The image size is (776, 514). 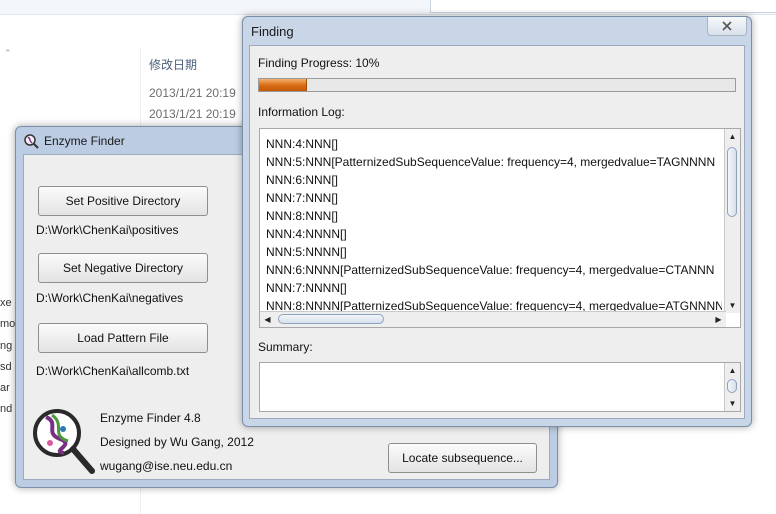 What do you see at coordinates (150, 418) in the screenshot?
I see `about-app-name: Enzyme Finder 4.8` at bounding box center [150, 418].